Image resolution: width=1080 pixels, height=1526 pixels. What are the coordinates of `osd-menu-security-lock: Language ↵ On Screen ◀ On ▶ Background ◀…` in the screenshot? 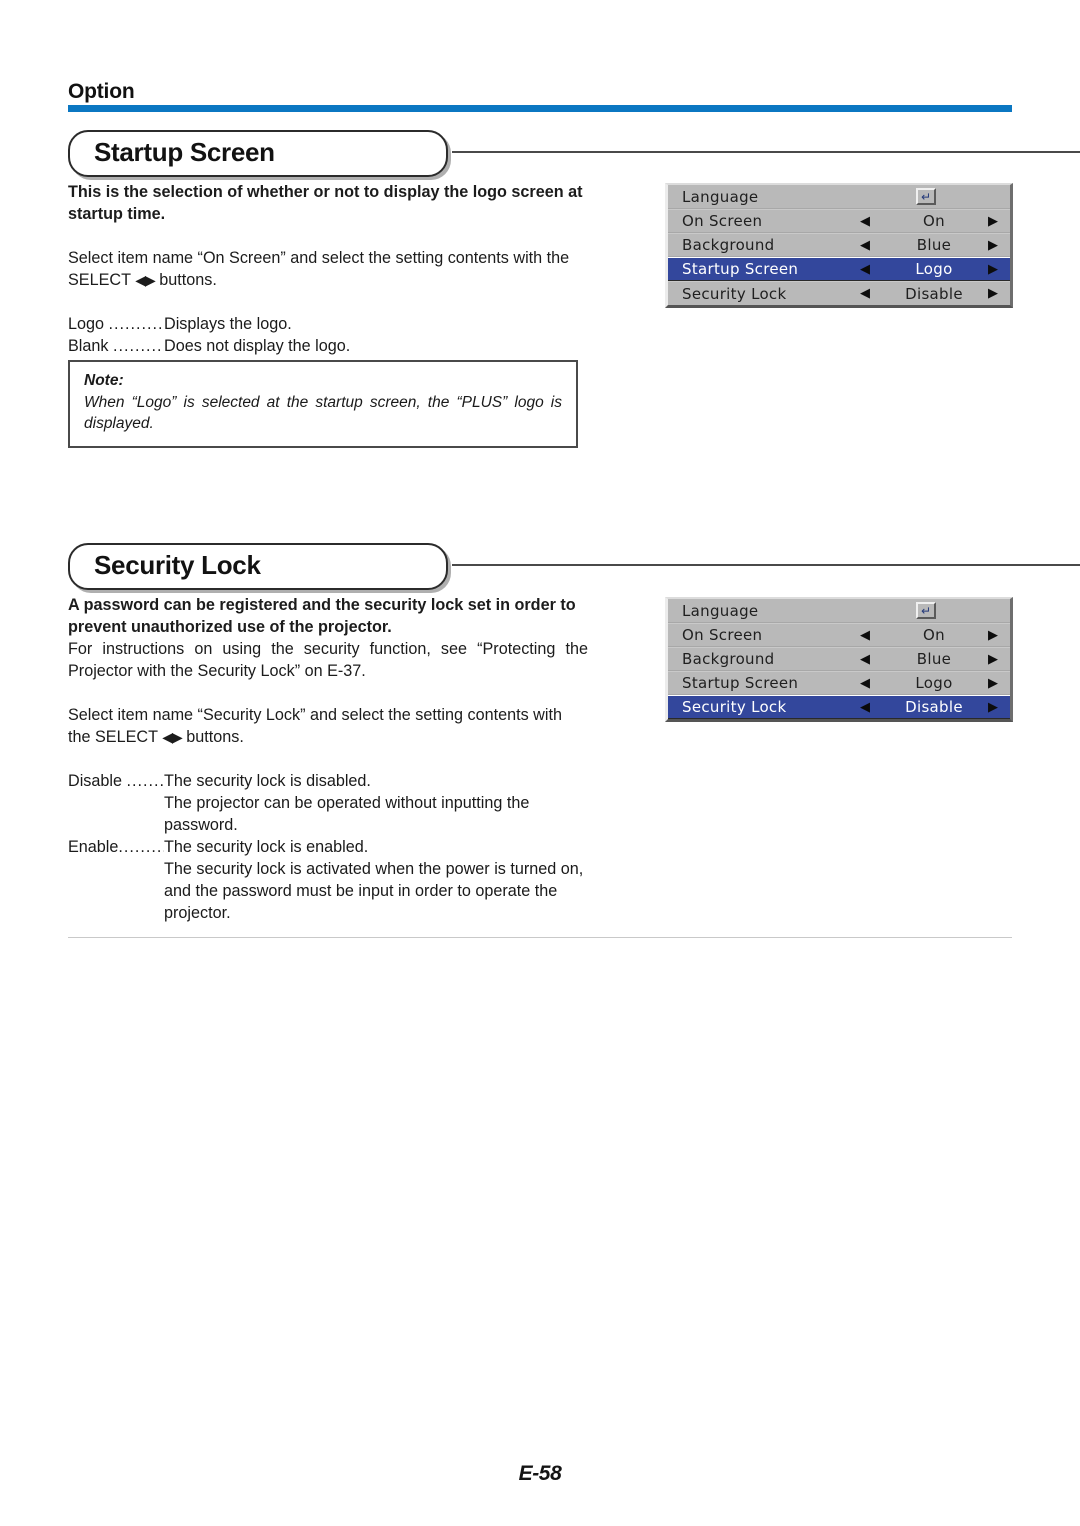 It's located at (839, 659).